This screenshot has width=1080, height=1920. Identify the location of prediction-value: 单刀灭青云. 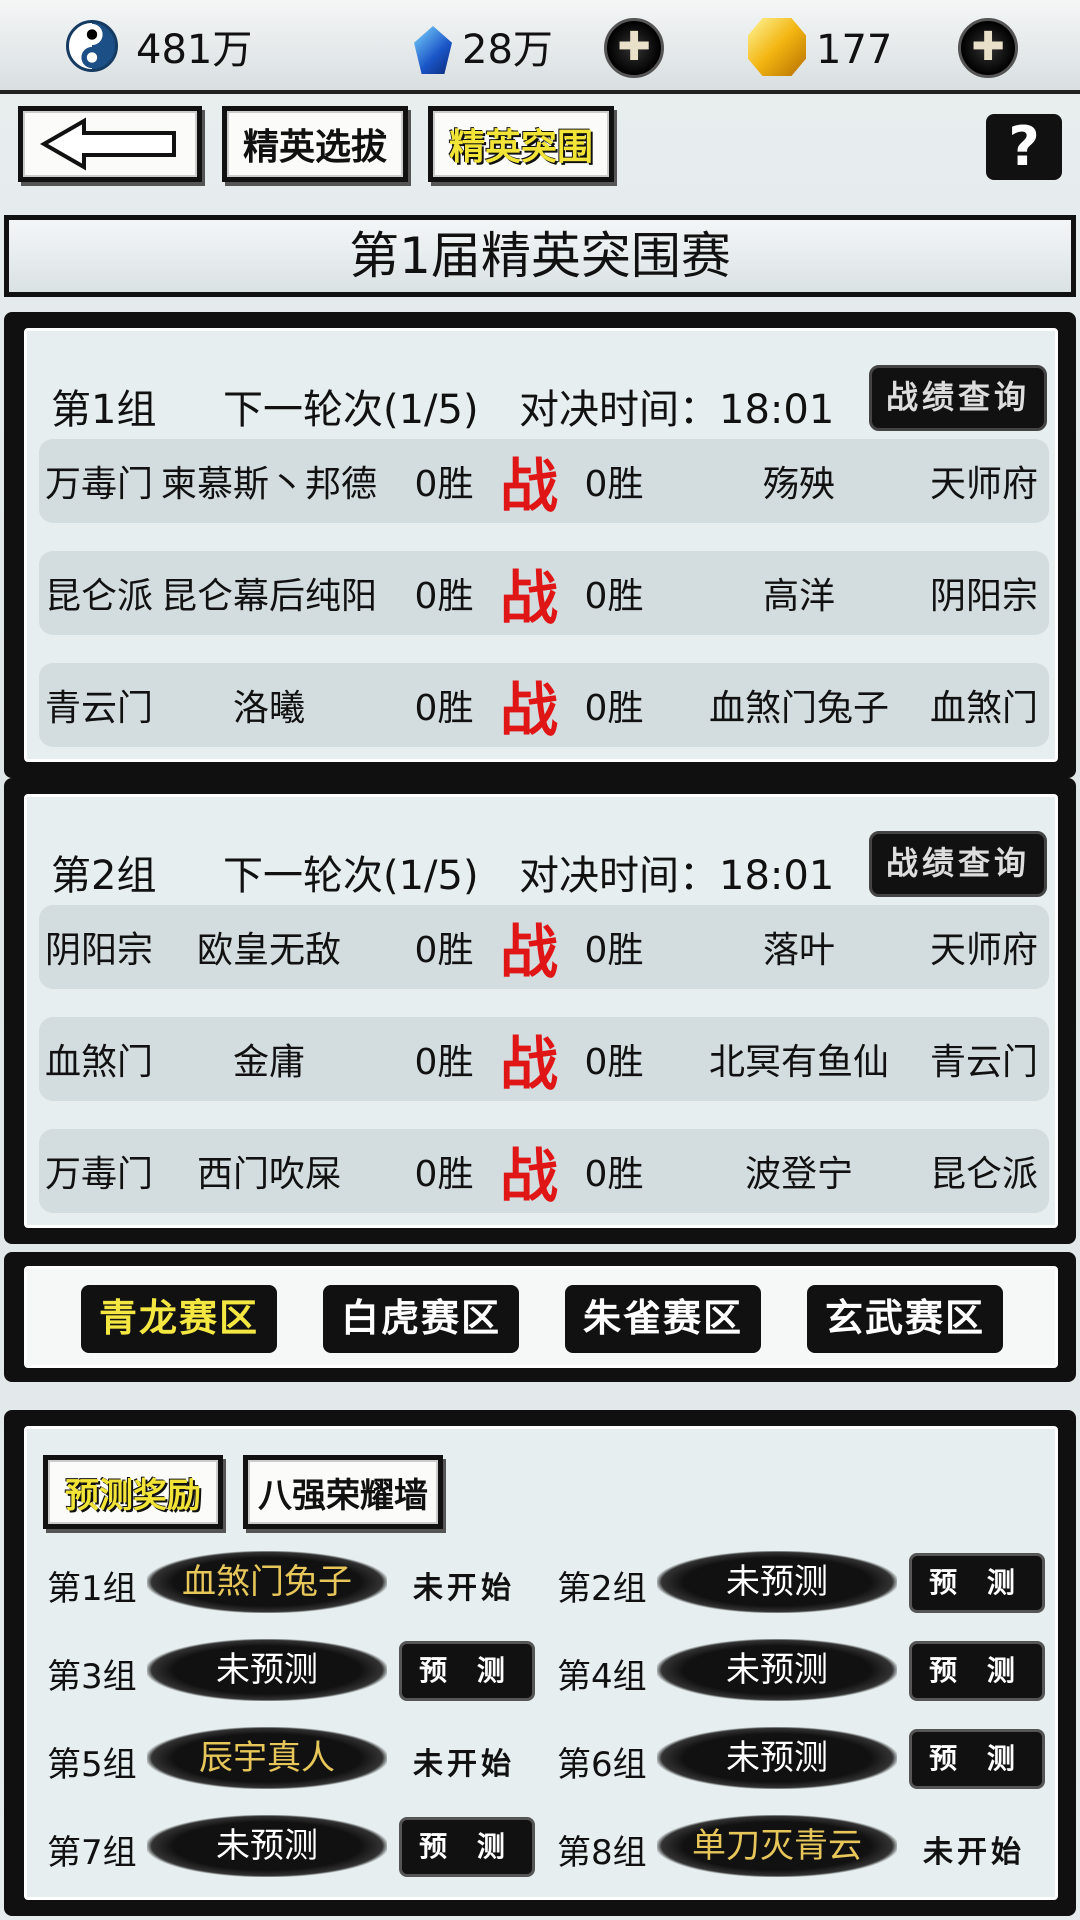
(777, 1846).